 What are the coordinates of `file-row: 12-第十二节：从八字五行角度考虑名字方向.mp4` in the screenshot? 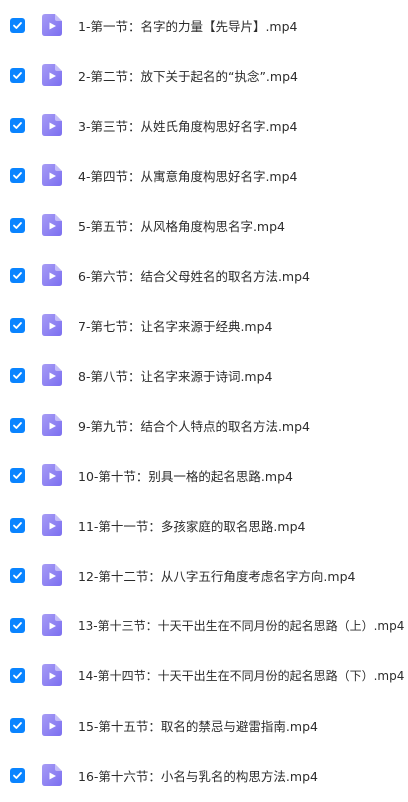 It's located at (204, 575).